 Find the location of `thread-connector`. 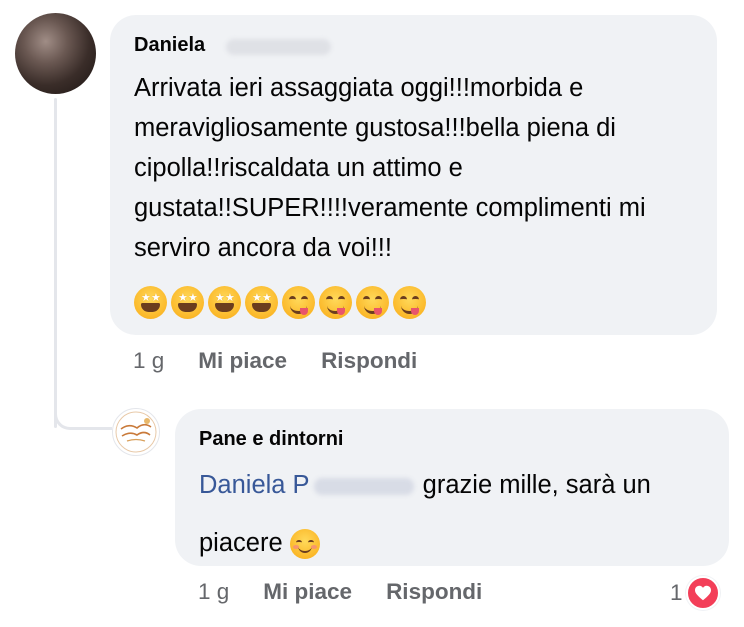

thread-connector is located at coordinates (83, 417).